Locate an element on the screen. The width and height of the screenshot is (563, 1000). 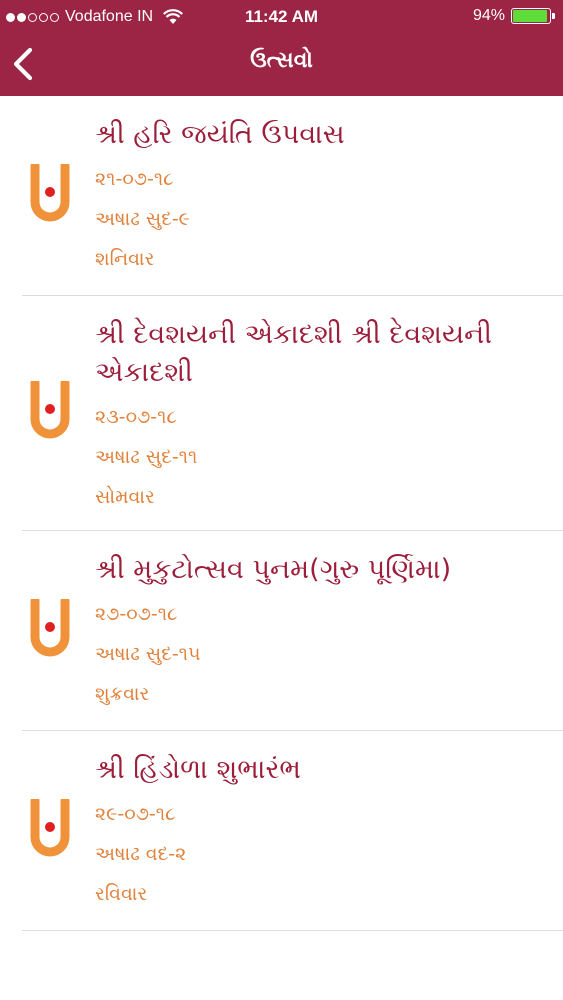
festival-weekday: શનિવાર is located at coordinates (125, 259).